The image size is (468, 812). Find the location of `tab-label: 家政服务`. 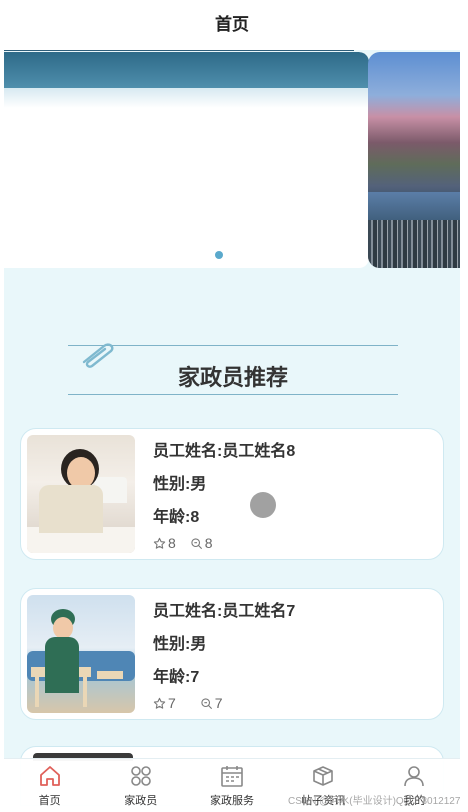

tab-label: 家政服务 is located at coordinates (232, 801).